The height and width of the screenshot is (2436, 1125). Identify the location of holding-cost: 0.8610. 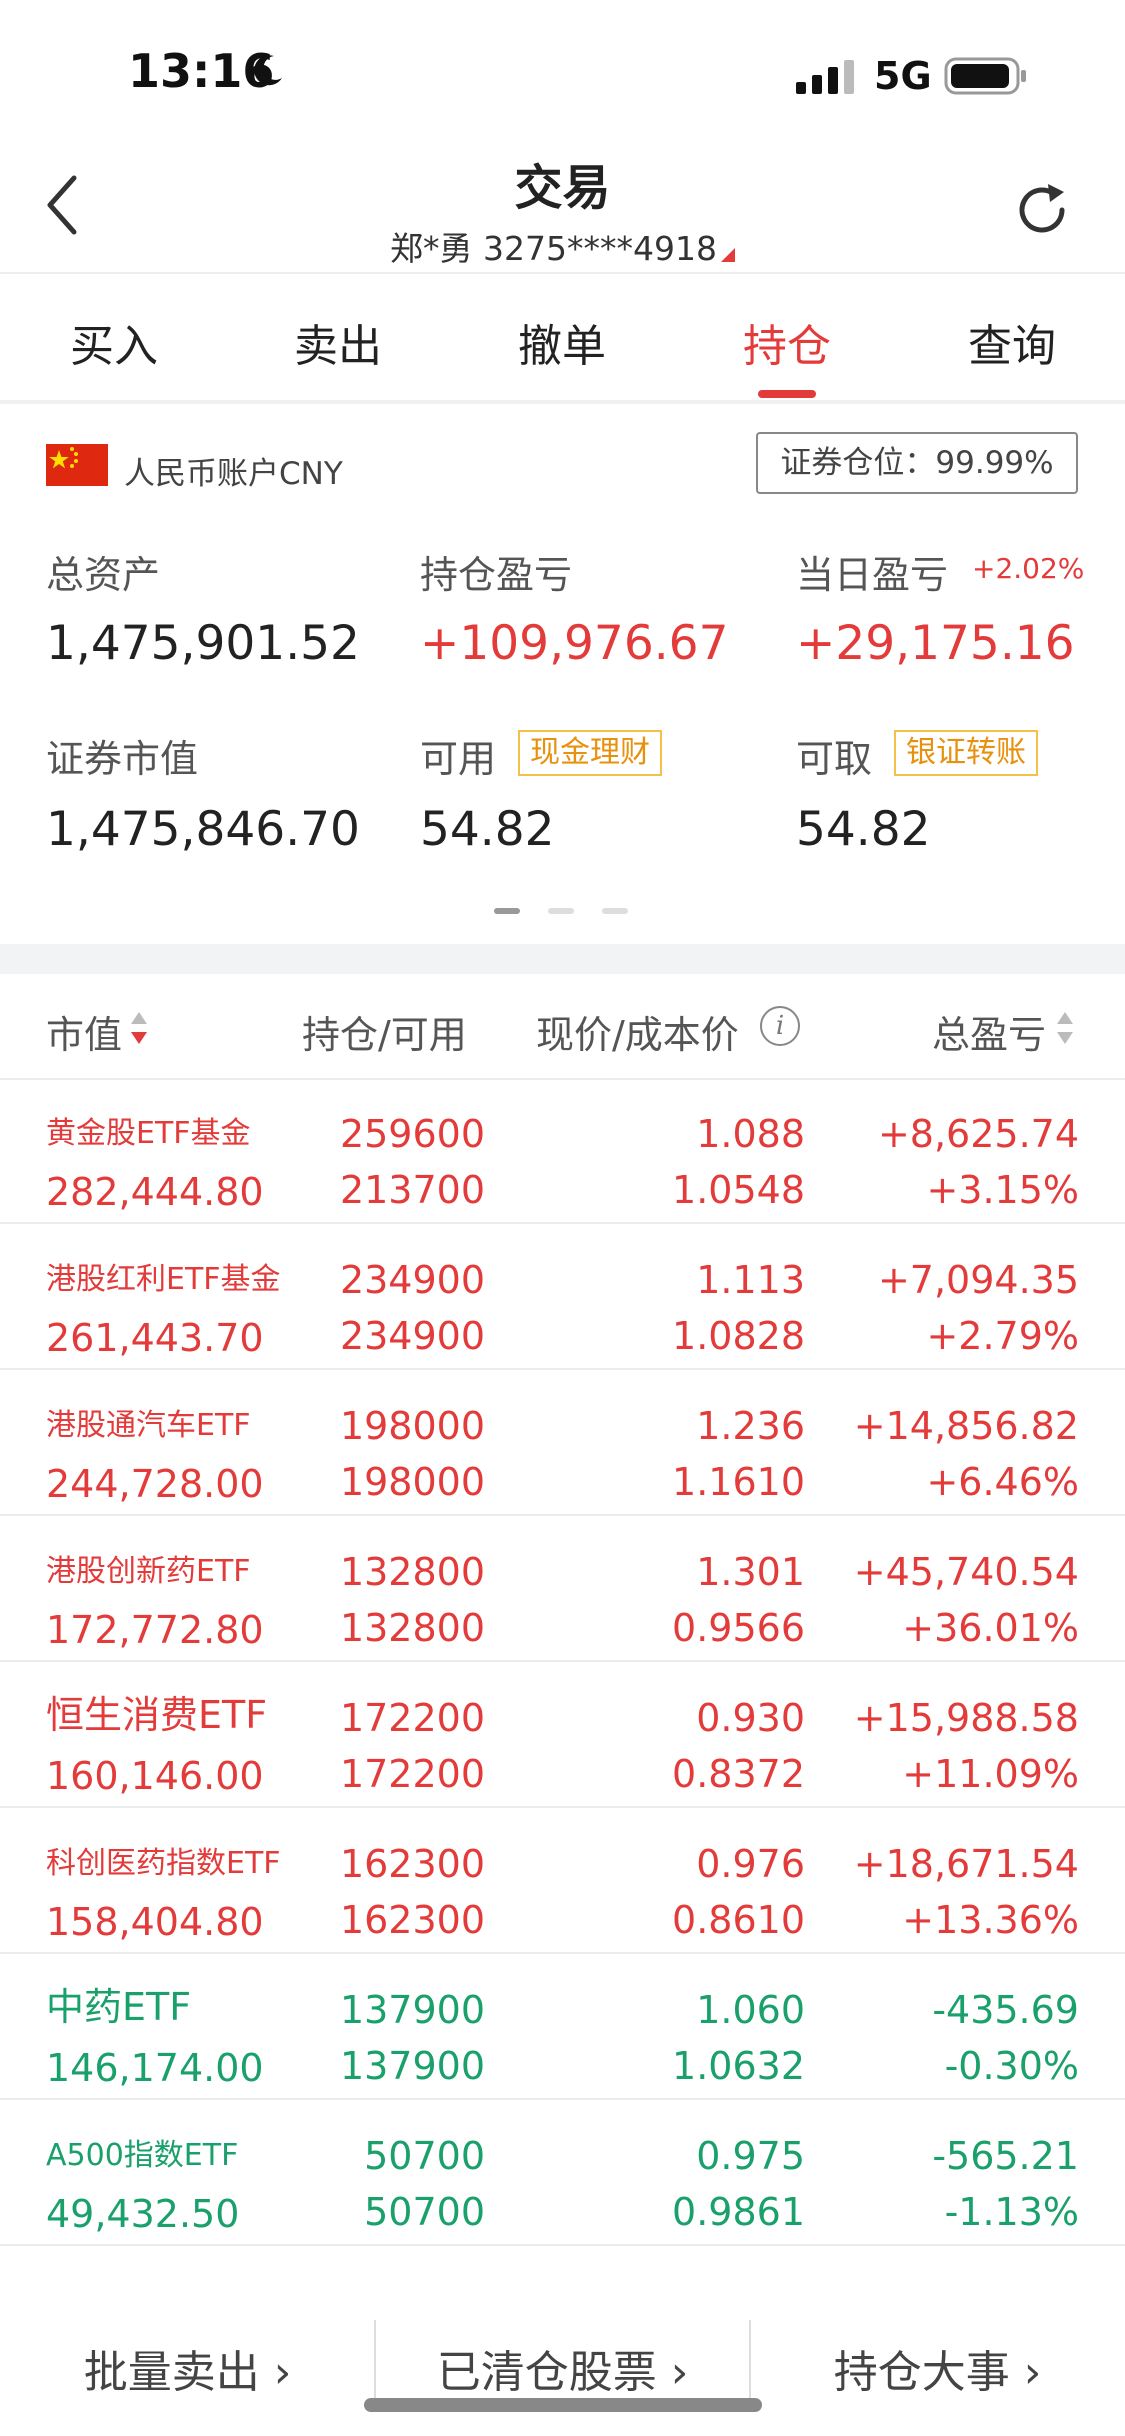
(738, 1920).